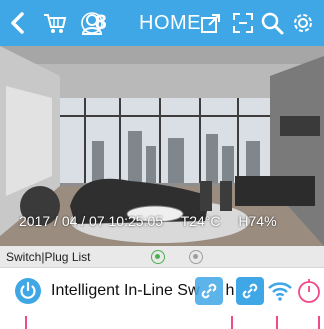 Image resolution: width=324 pixels, height=329 pixels. Describe the element at coordinates (211, 23) in the screenshot. I see `share-icon` at that location.